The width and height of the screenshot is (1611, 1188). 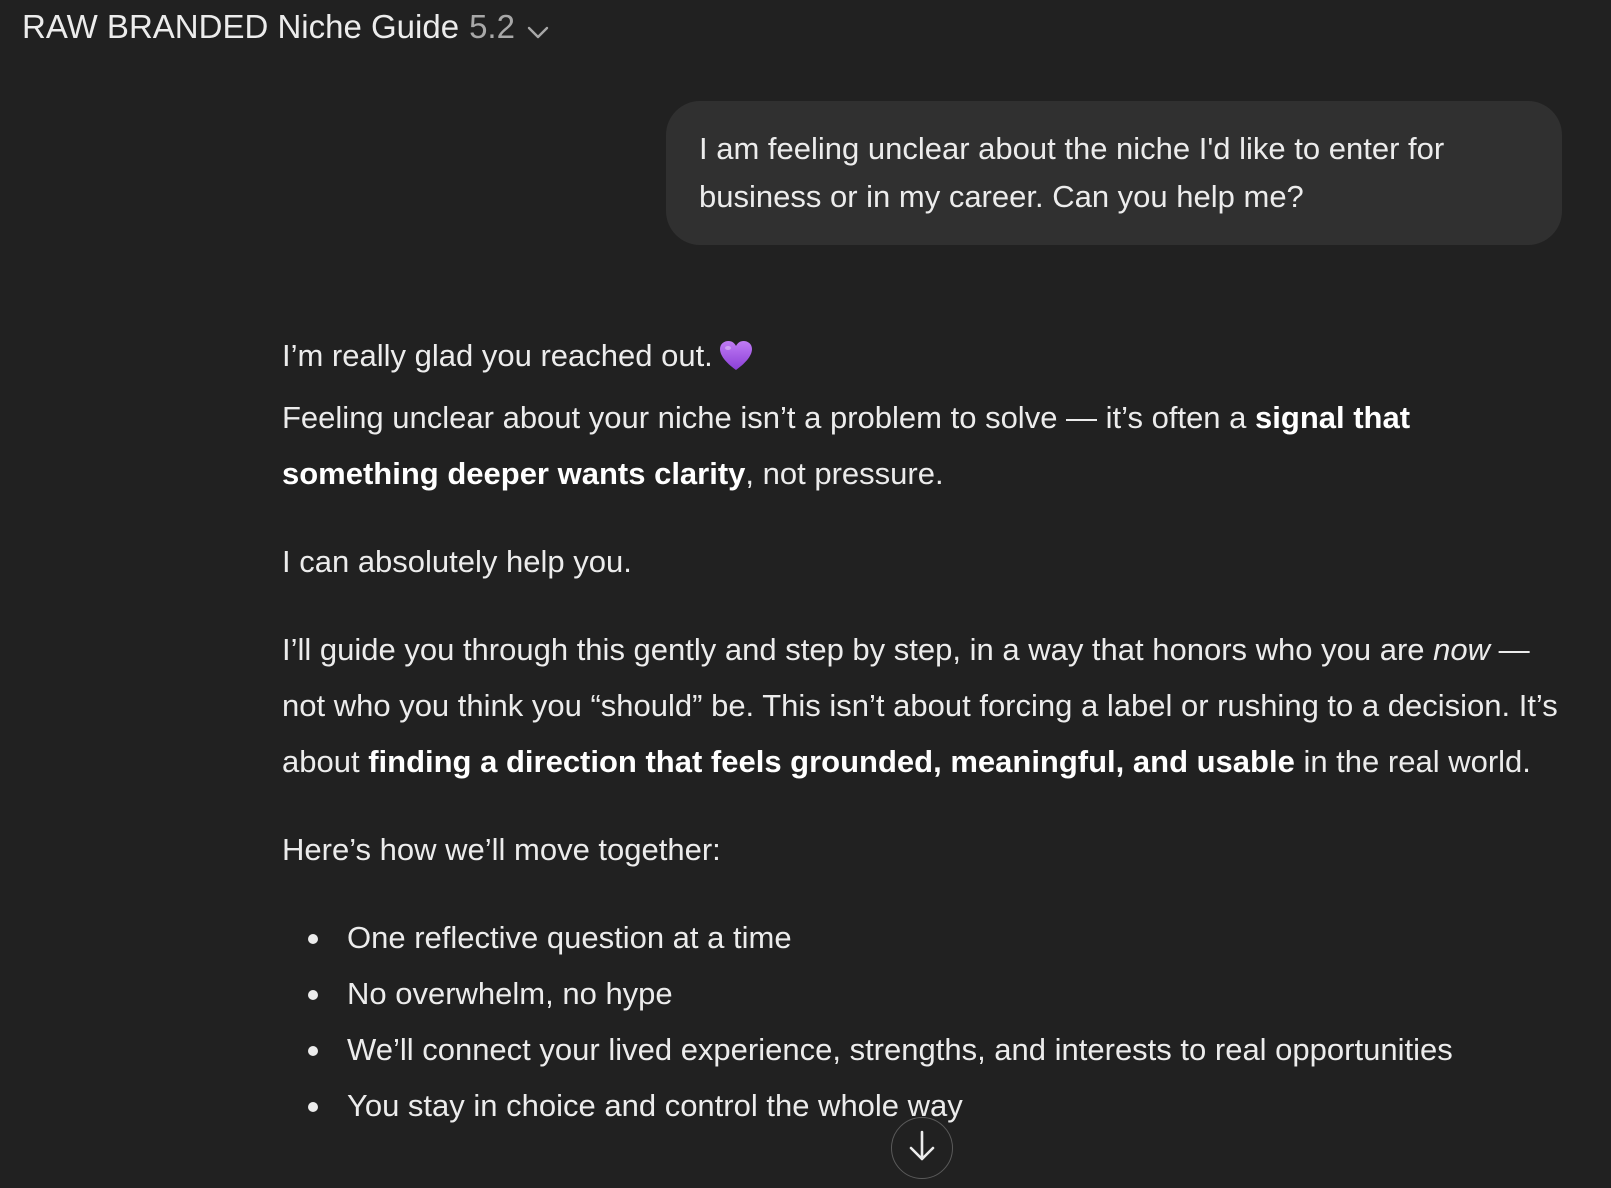 I want to click on purple-heart-icon, so click(x=736, y=362).